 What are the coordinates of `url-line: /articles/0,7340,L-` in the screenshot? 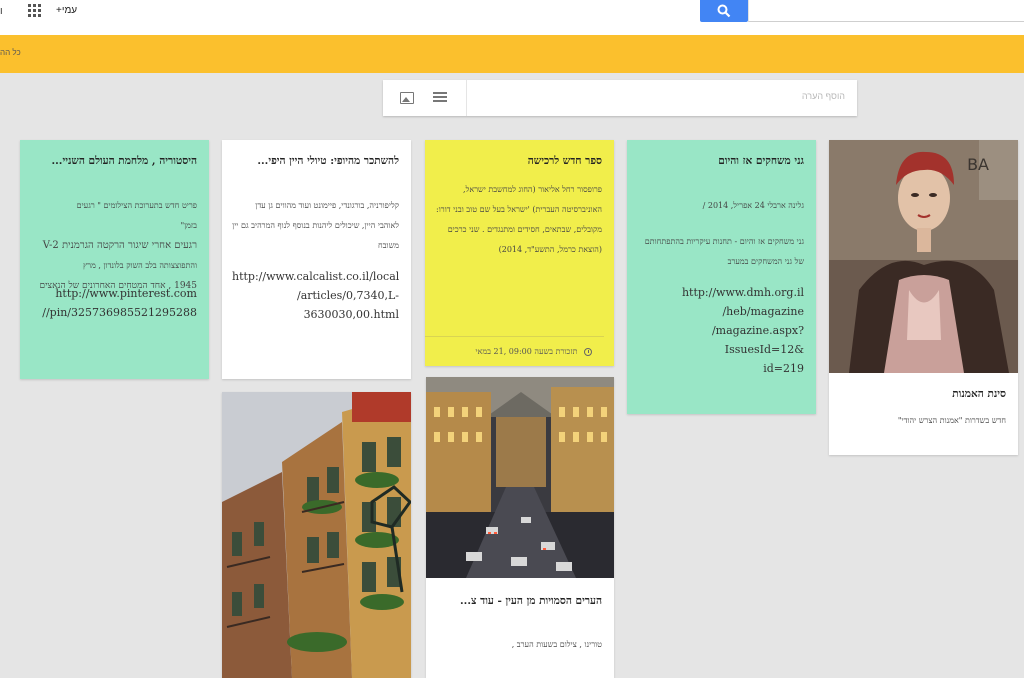 It's located at (347, 295).